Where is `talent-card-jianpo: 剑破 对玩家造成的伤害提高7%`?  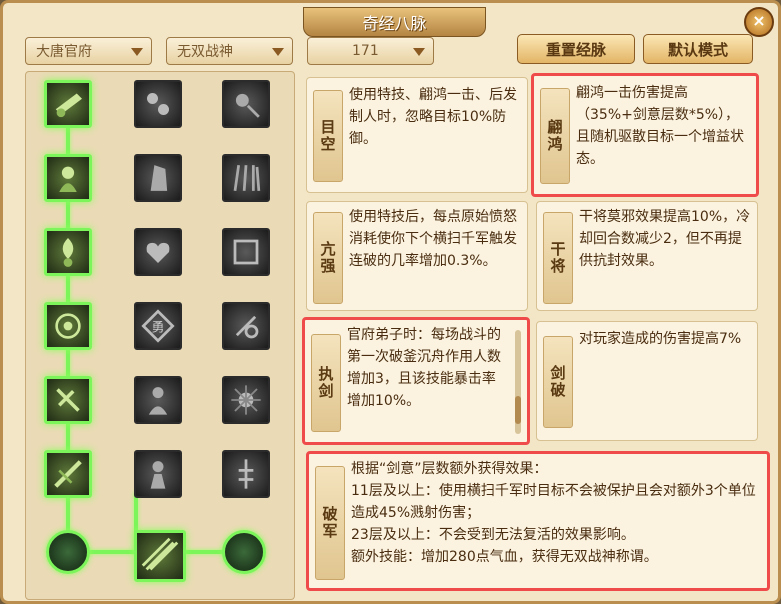 talent-card-jianpo: 剑破 对玩家造成的伤害提高7% is located at coordinates (647, 381).